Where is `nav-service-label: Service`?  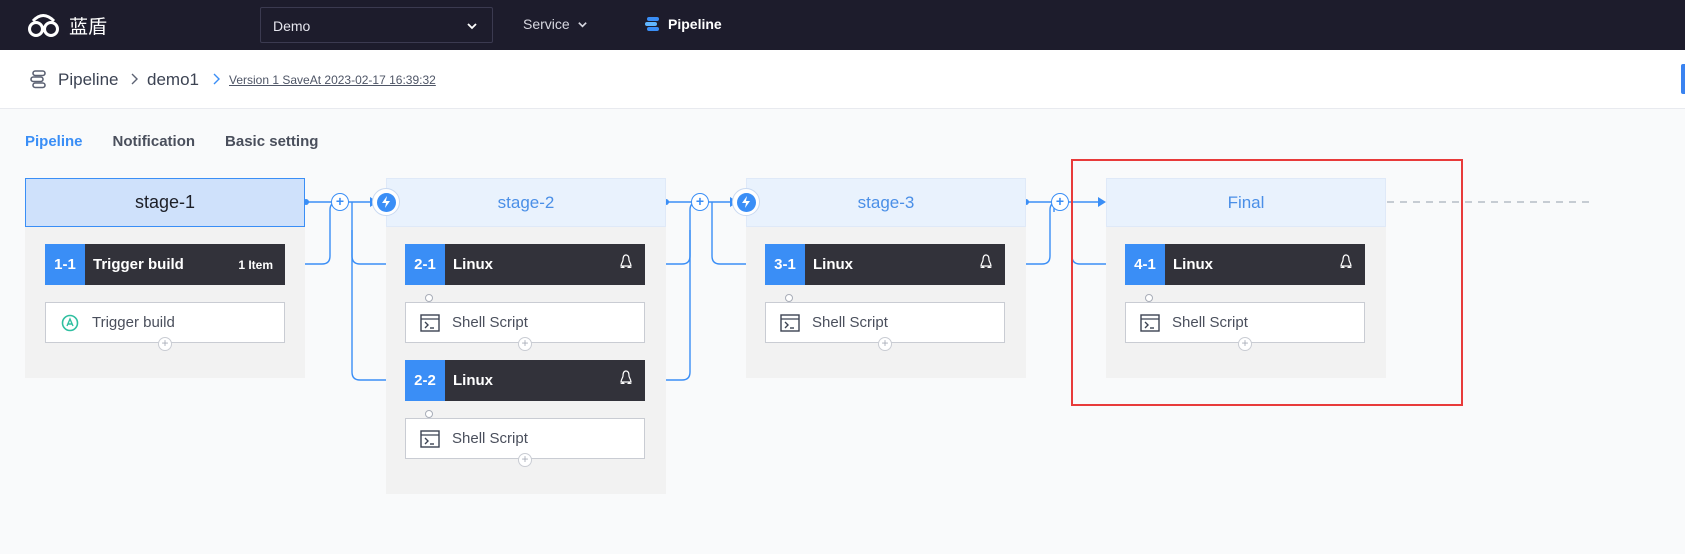
nav-service-label: Service is located at coordinates (546, 24).